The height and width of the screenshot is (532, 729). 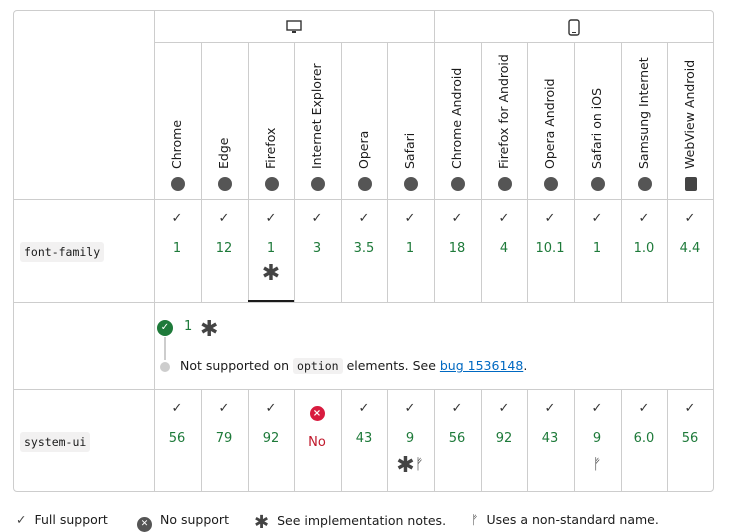 What do you see at coordinates (317, 426) in the screenshot?
I see `support-cell: × No` at bounding box center [317, 426].